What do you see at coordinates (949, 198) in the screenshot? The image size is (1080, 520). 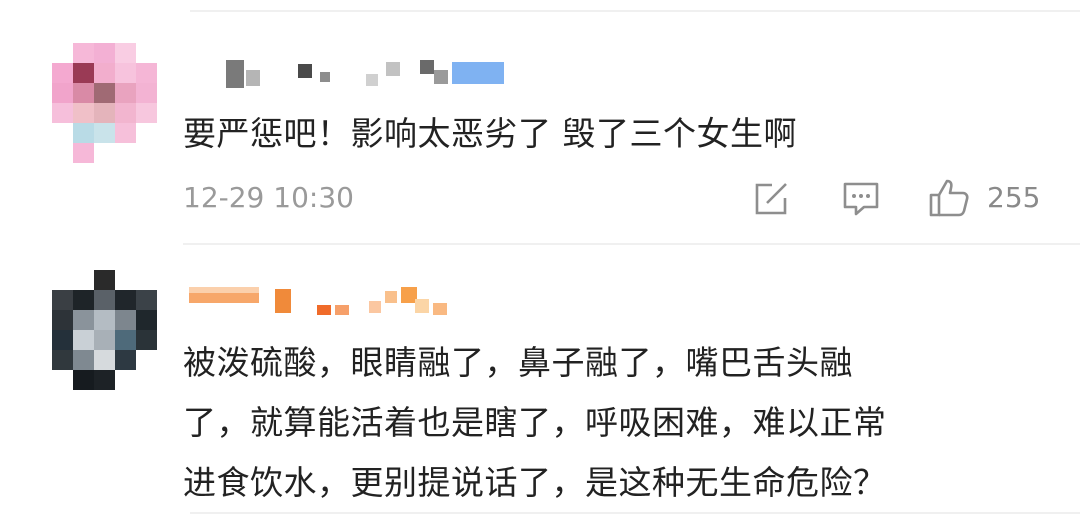 I see `thumbs-up-icon` at bounding box center [949, 198].